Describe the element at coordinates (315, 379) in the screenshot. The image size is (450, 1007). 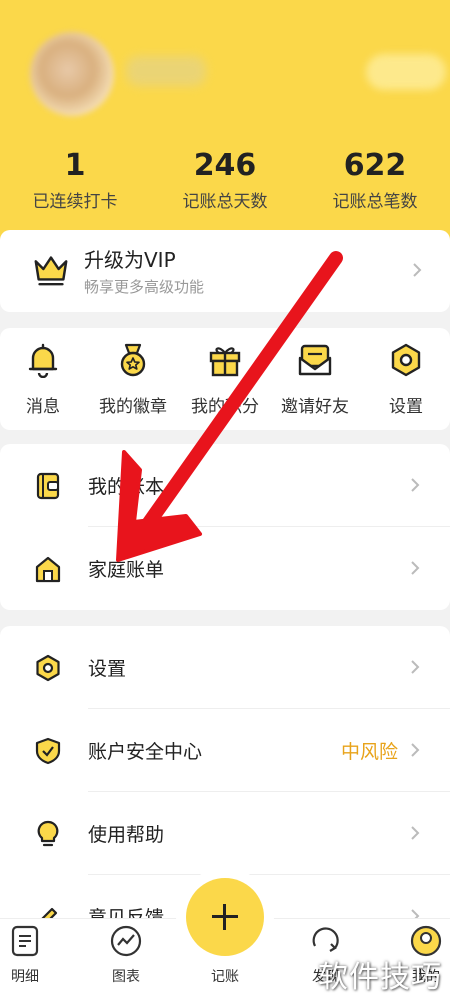
I see `quick-action-invite: 邀请好友` at that location.